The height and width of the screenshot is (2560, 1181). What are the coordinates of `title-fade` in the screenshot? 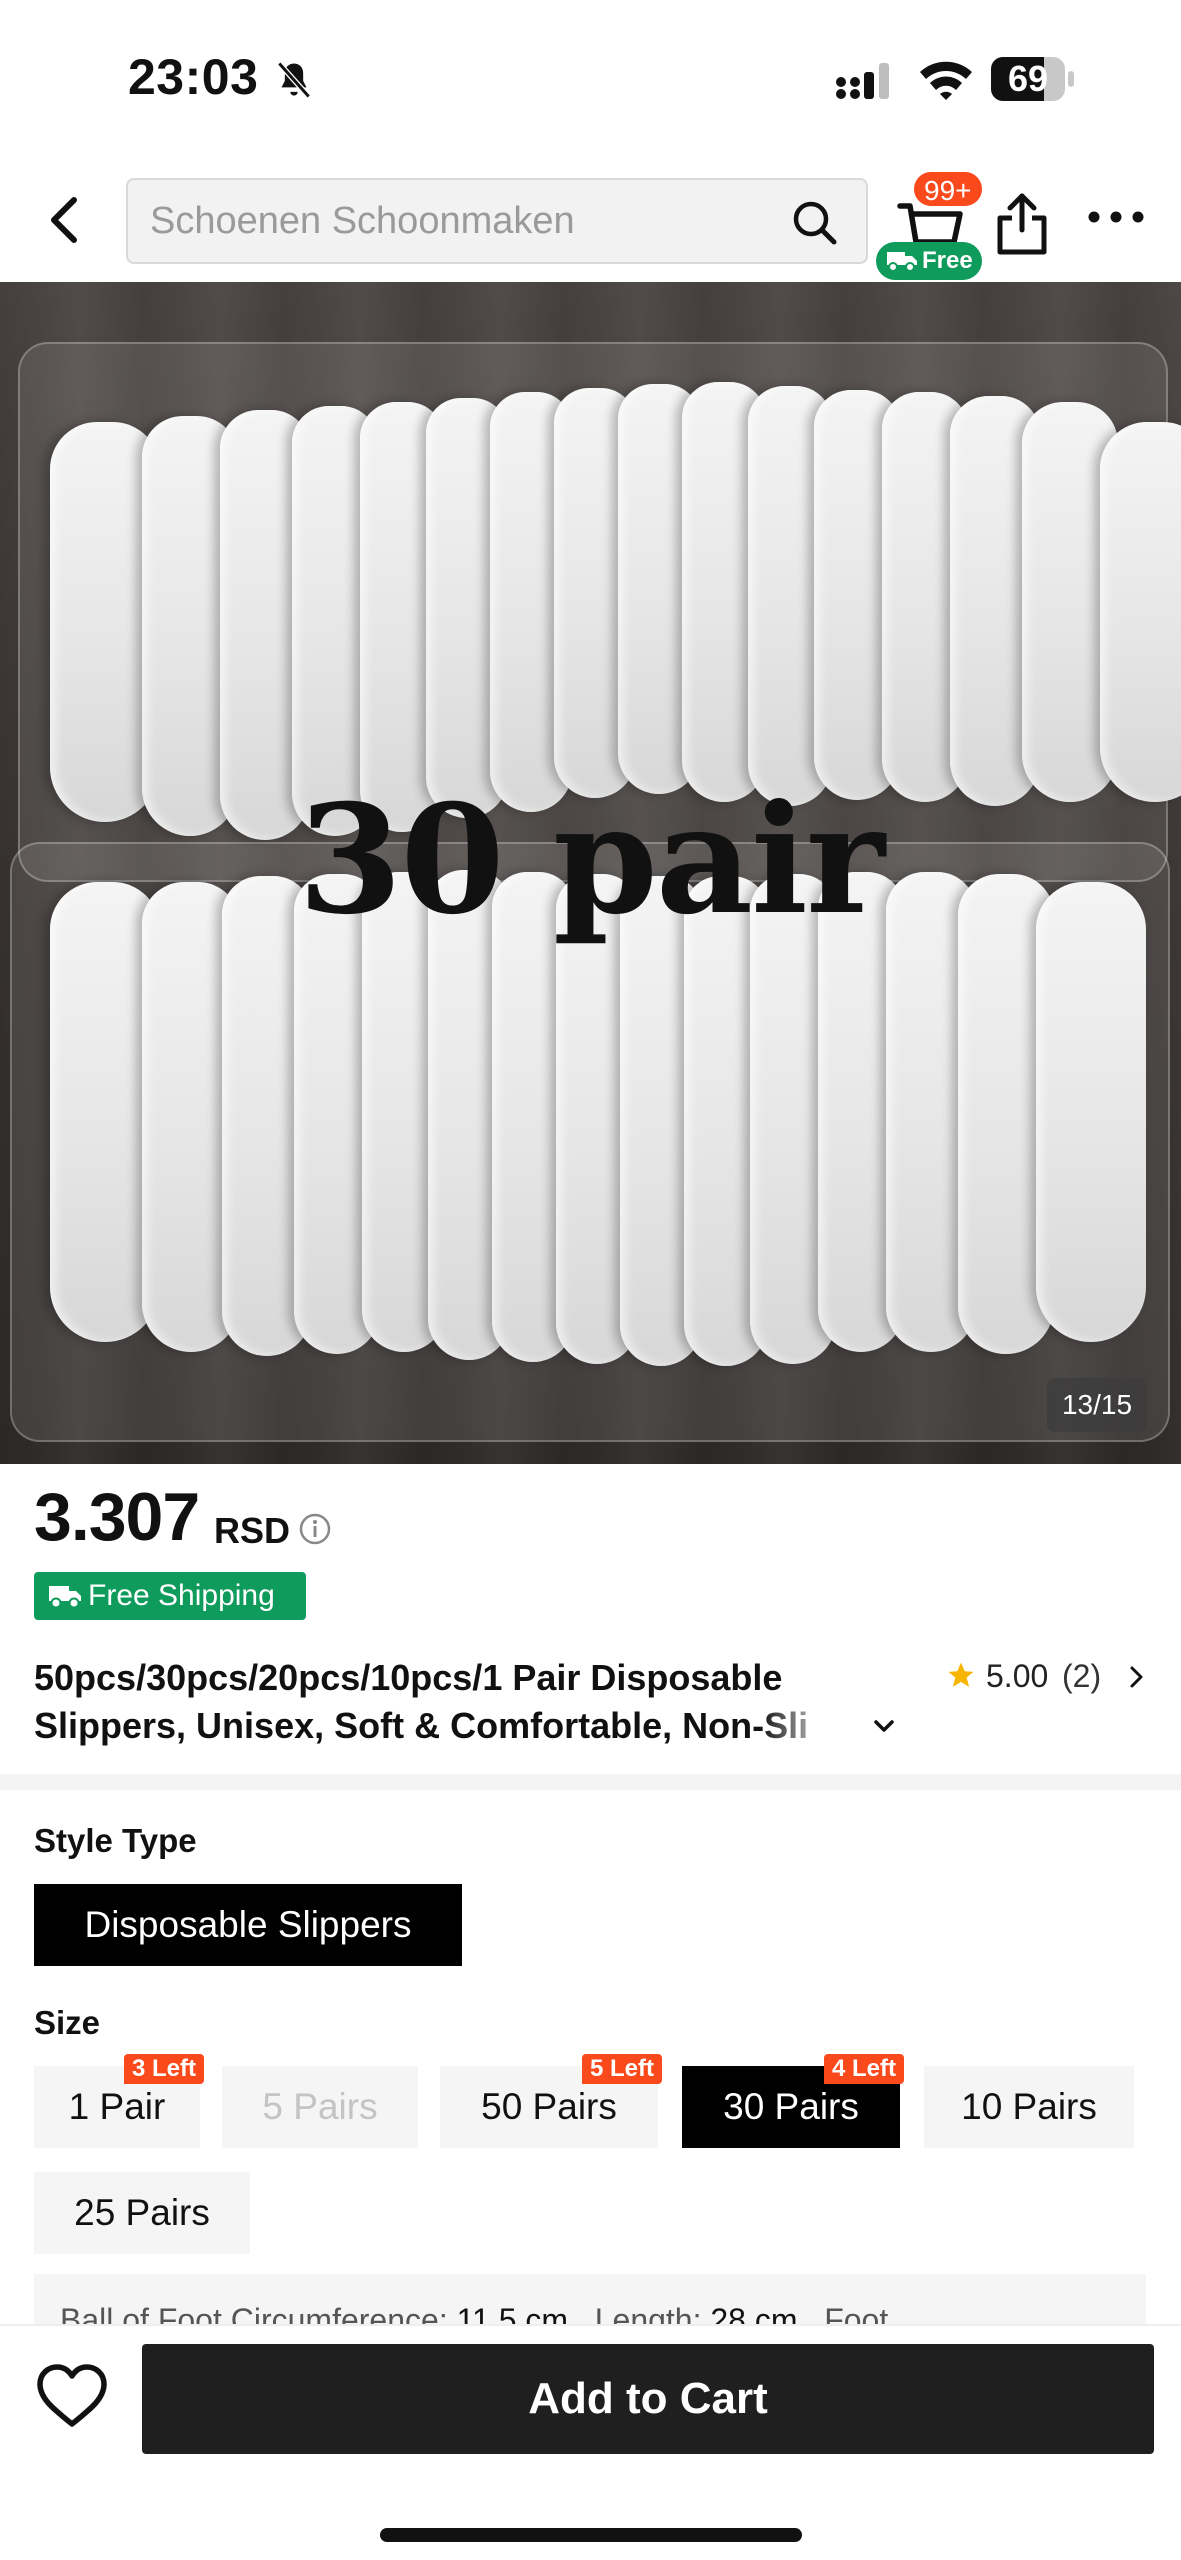 It's located at (810, 1729).